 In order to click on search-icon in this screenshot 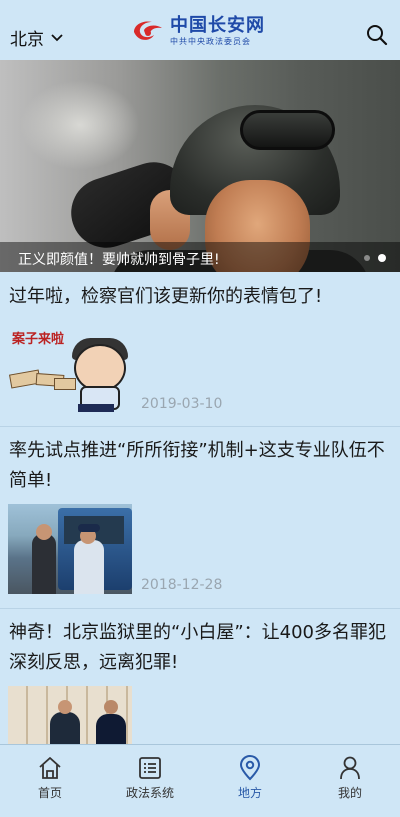, I will do `click(377, 35)`.